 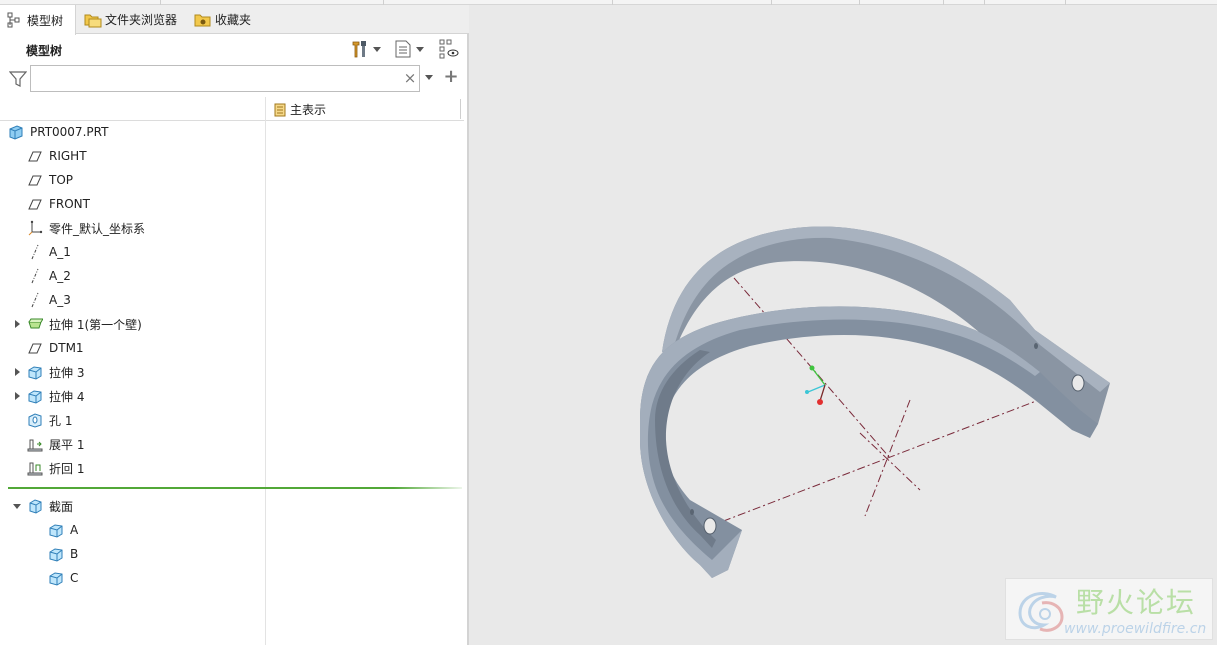 I want to click on tree-item: A_3, so click(x=41, y=300).